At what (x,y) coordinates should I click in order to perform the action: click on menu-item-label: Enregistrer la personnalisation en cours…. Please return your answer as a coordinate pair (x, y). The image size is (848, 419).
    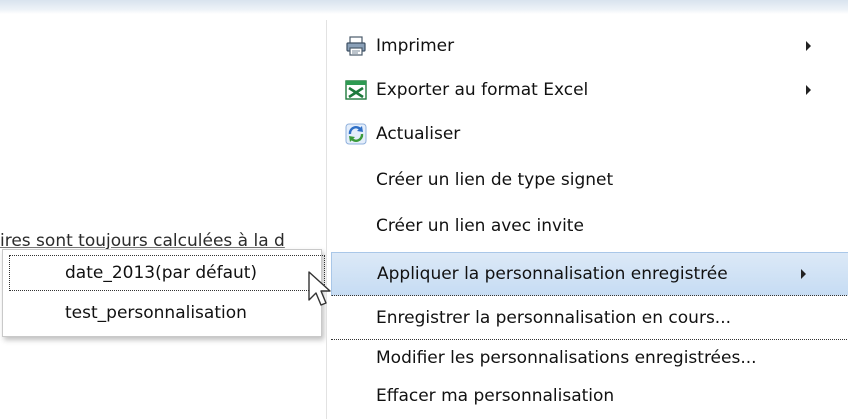
    Looking at the image, I should click on (554, 318).